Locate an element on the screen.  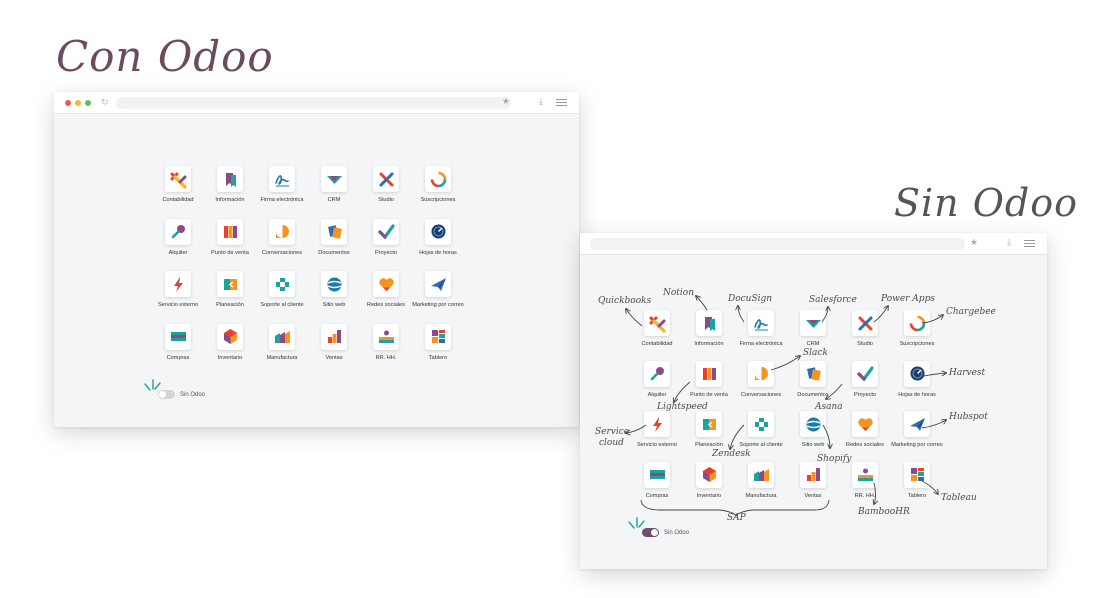
minimize-dot-icon is located at coordinates (78, 103).